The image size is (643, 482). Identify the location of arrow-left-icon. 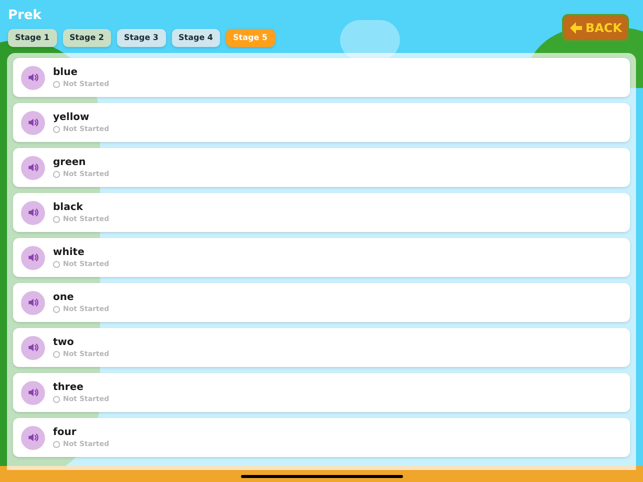
(576, 28).